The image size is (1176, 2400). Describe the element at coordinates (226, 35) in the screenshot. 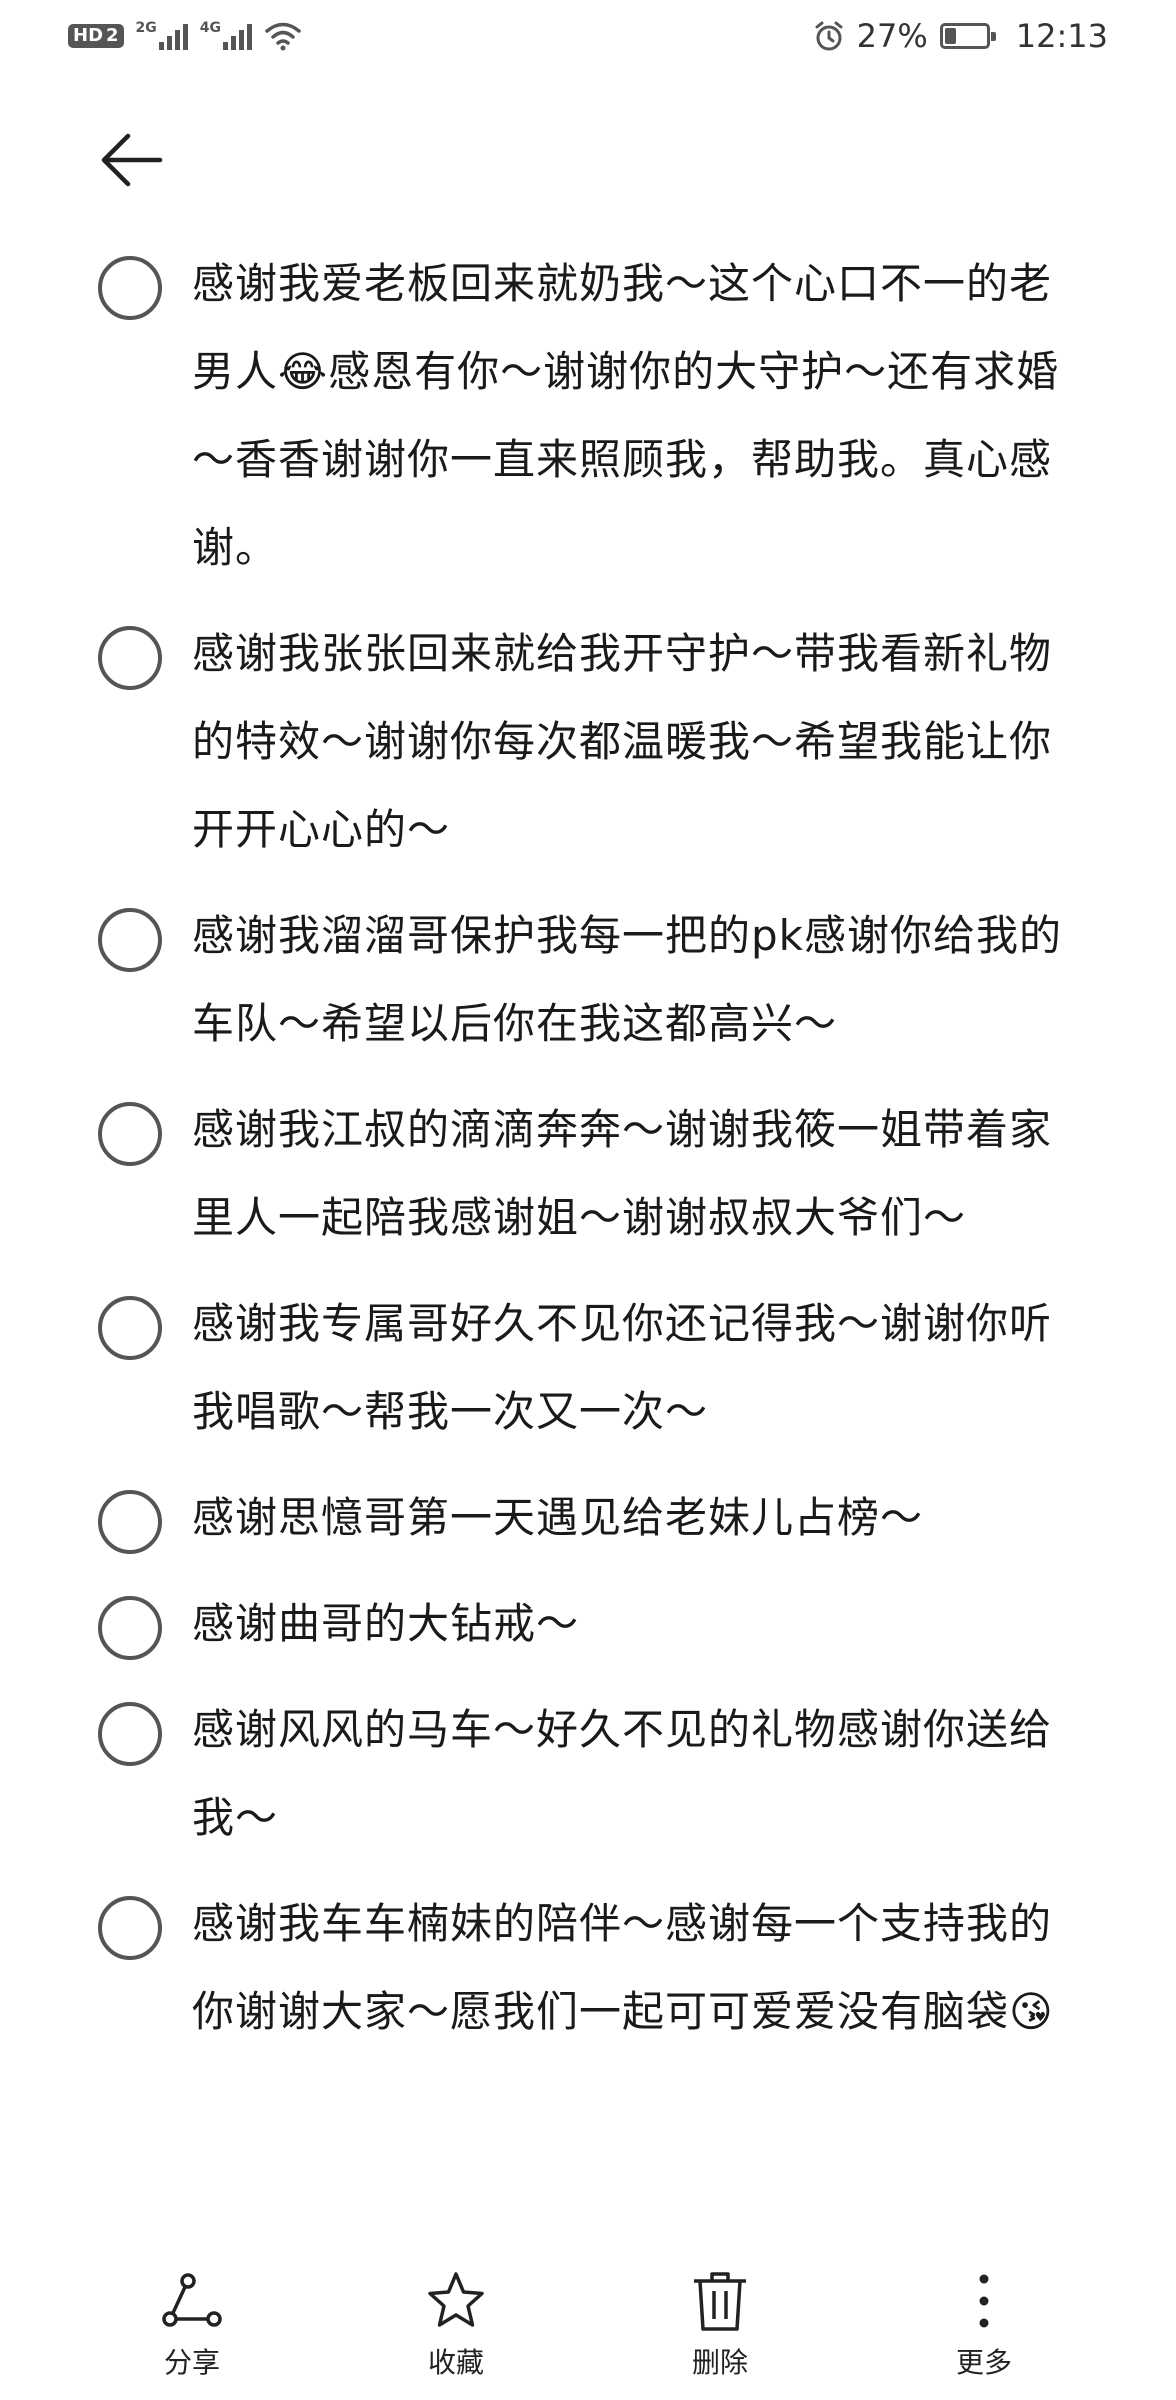

I see `signal-4g-icon: 4G` at that location.